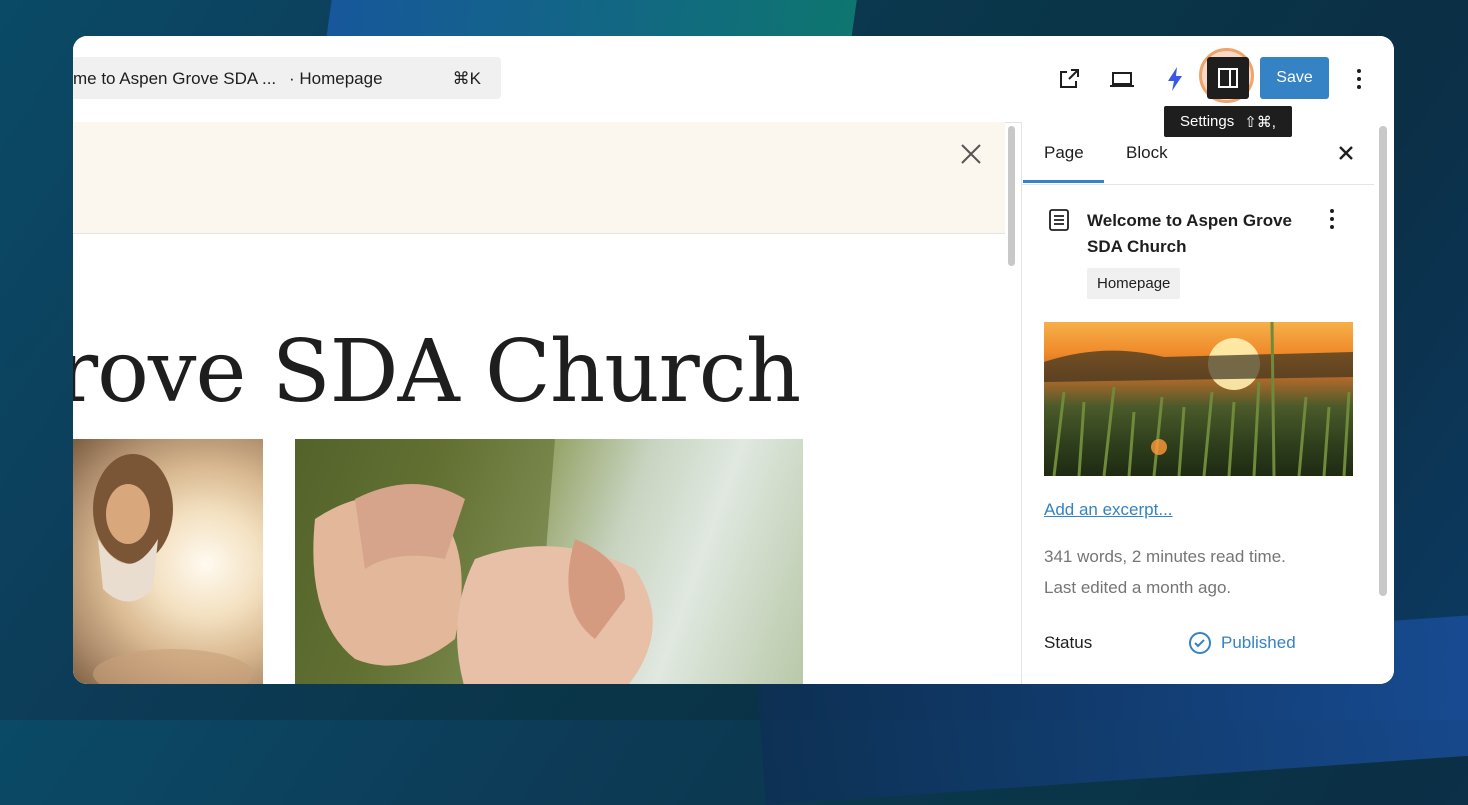  Describe the element at coordinates (549, 561) in the screenshot. I see `praying-hands-image` at that location.